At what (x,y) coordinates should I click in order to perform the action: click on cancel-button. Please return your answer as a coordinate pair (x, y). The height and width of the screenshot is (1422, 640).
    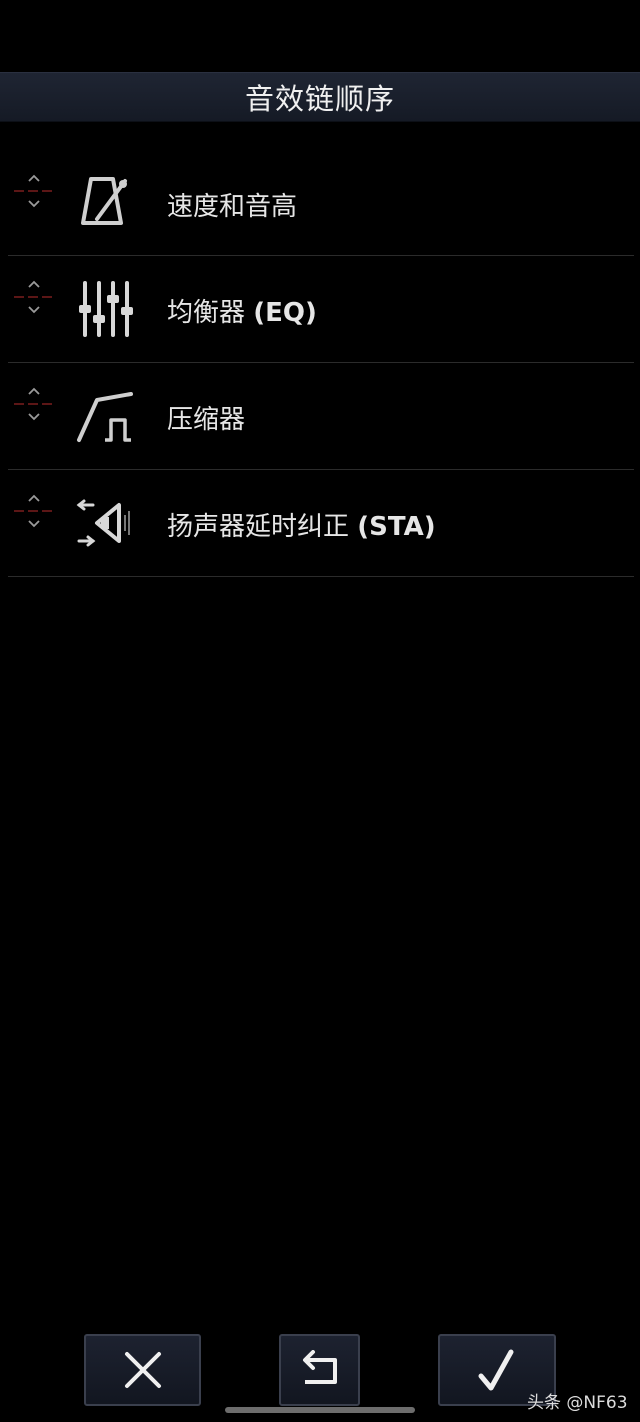
    Looking at the image, I should click on (142, 1370).